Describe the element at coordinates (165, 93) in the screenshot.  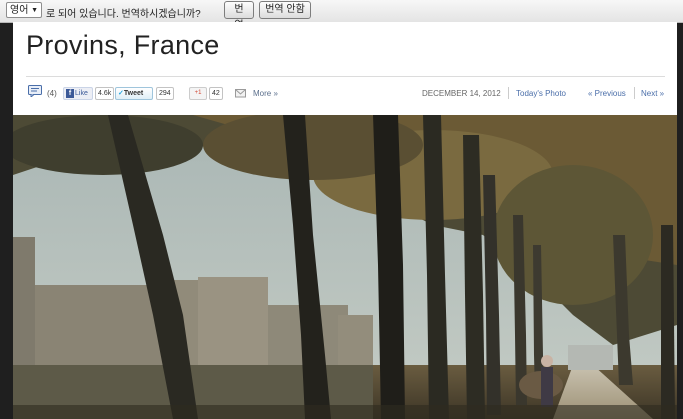
I see `tweet-count: 294` at that location.